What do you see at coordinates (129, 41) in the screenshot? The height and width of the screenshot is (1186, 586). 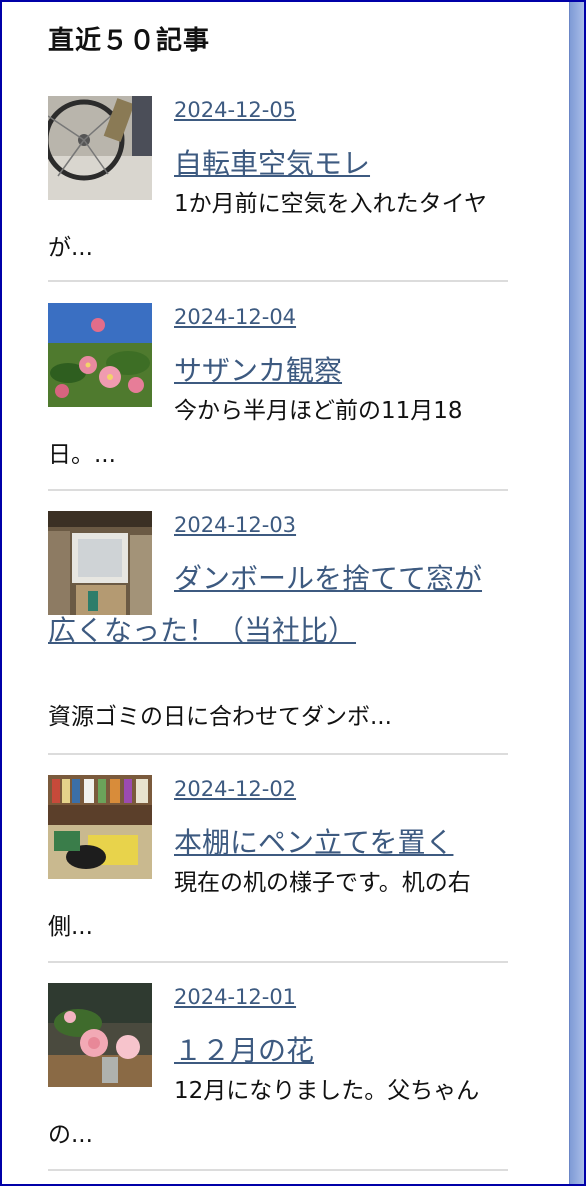 I see `widget-heading: 直近５０記事` at bounding box center [129, 41].